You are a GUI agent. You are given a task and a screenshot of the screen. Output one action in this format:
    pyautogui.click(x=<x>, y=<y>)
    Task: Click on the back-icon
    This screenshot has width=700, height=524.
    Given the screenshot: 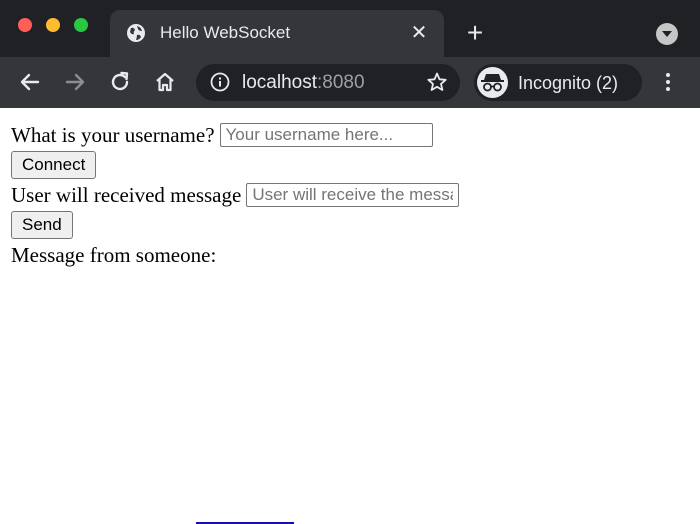 What is the action you would take?
    pyautogui.click(x=30, y=82)
    